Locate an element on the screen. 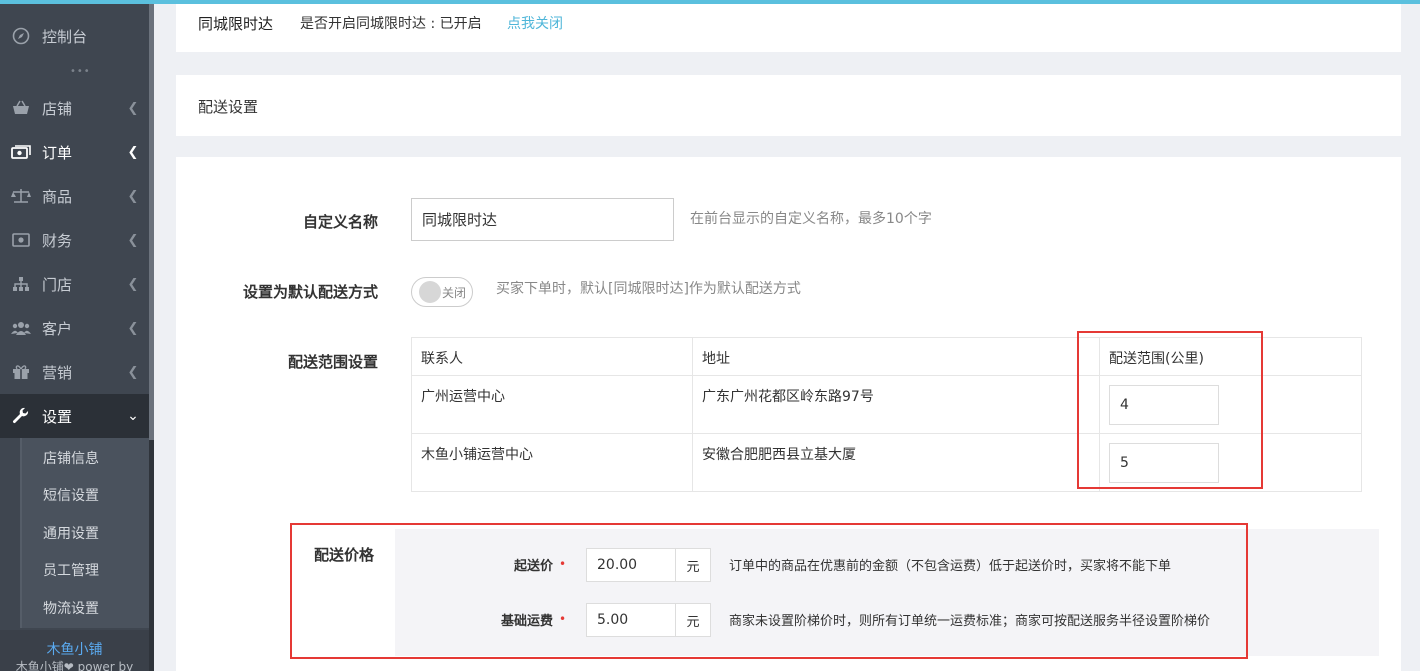  compass-icon is located at coordinates (21, 36).